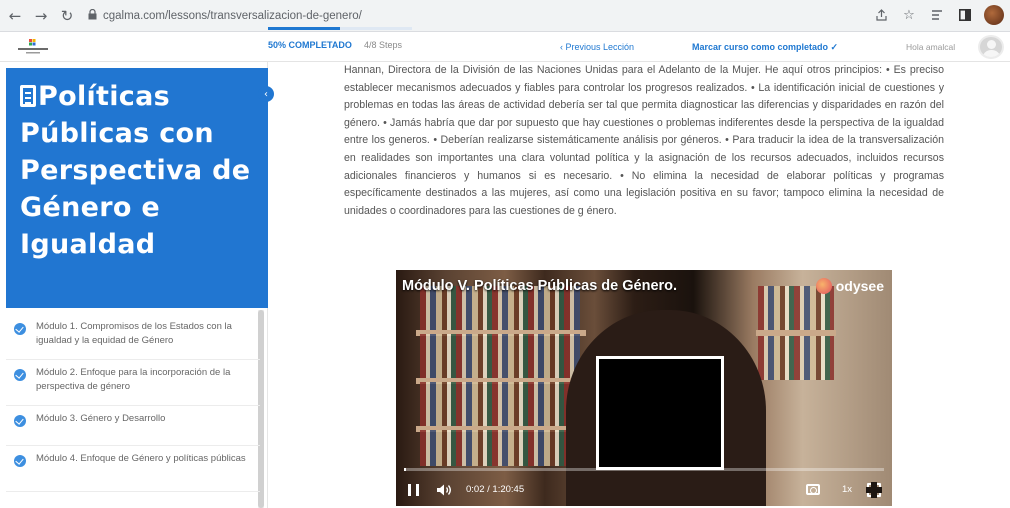 This screenshot has height=508, width=1010. What do you see at coordinates (304, 28) in the screenshot?
I see `progress-bar-fill` at bounding box center [304, 28].